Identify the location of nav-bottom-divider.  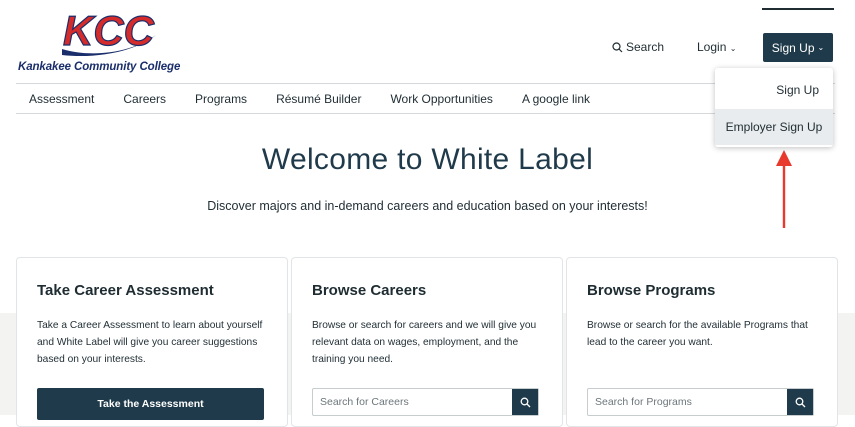
(425, 113).